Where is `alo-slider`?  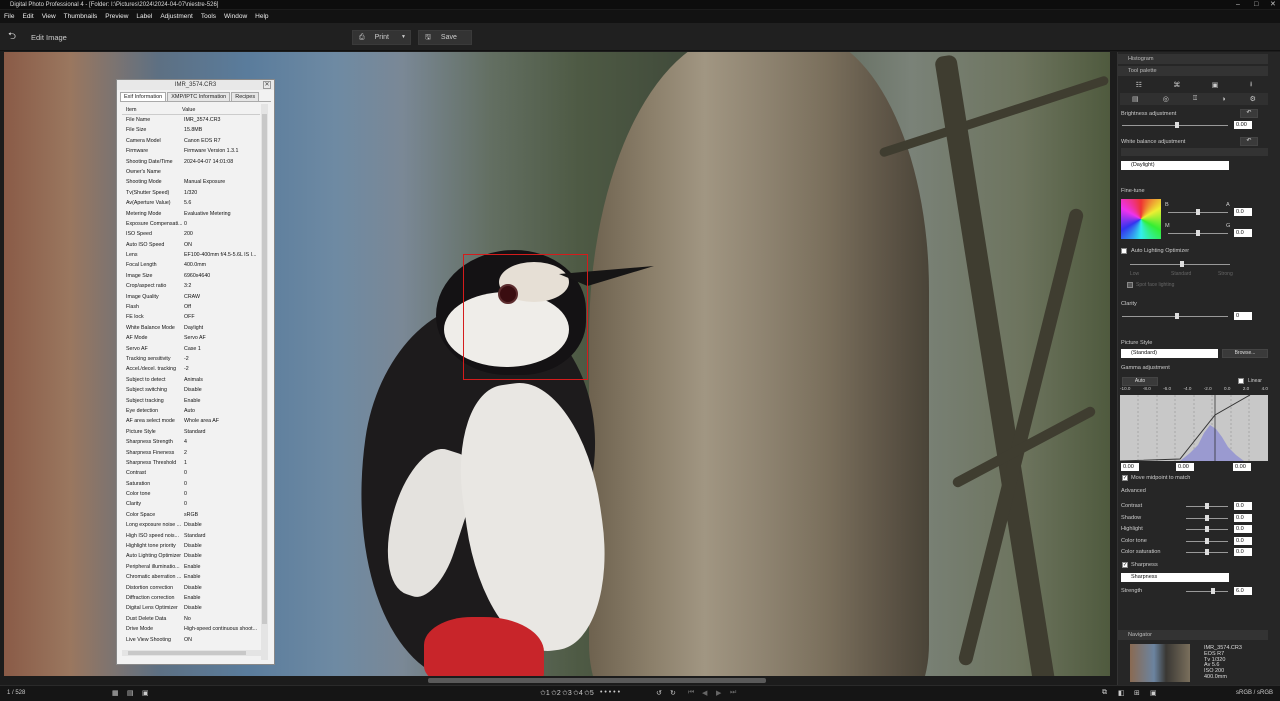 alo-slider is located at coordinates (1180, 264).